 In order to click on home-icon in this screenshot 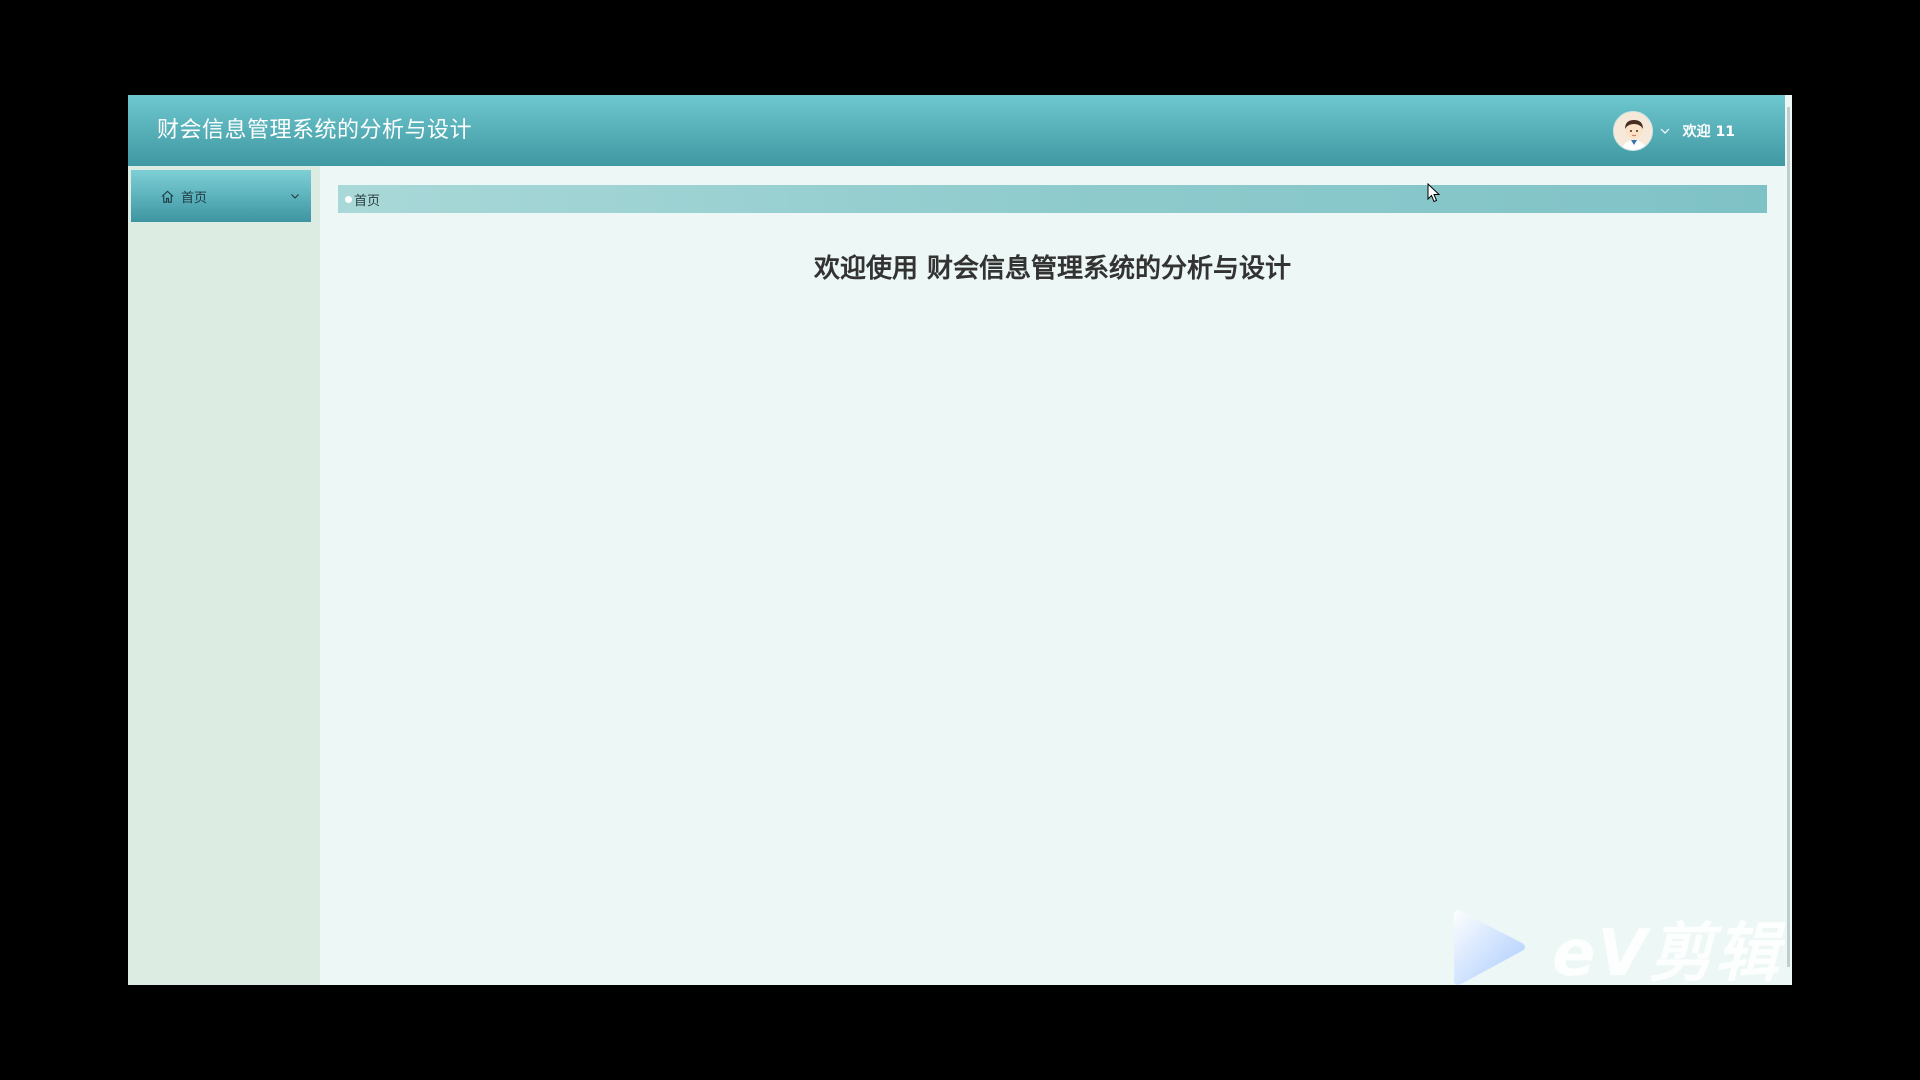, I will do `click(167, 196)`.